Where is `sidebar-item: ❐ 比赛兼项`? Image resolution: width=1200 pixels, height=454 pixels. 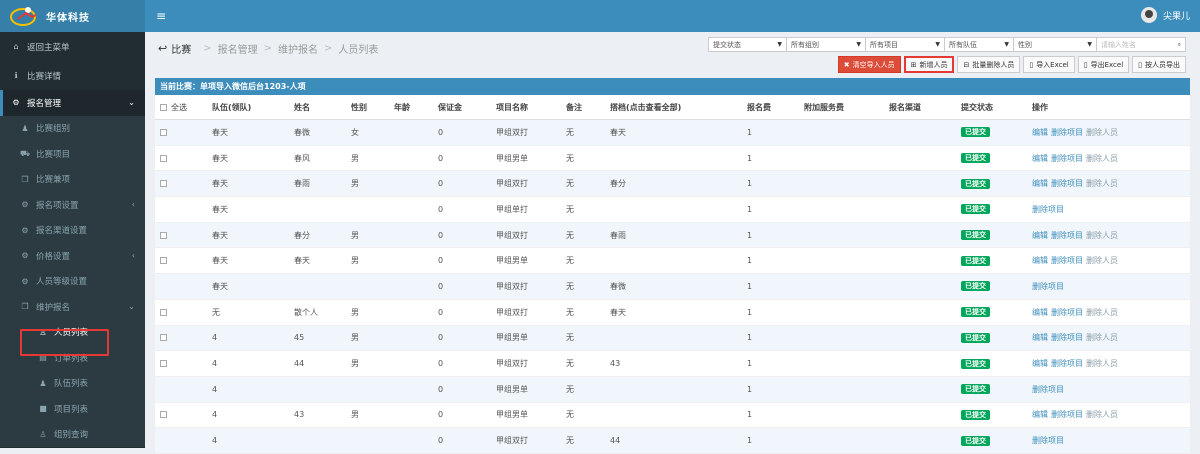 sidebar-item: ❐ 比赛兼项 is located at coordinates (72, 179).